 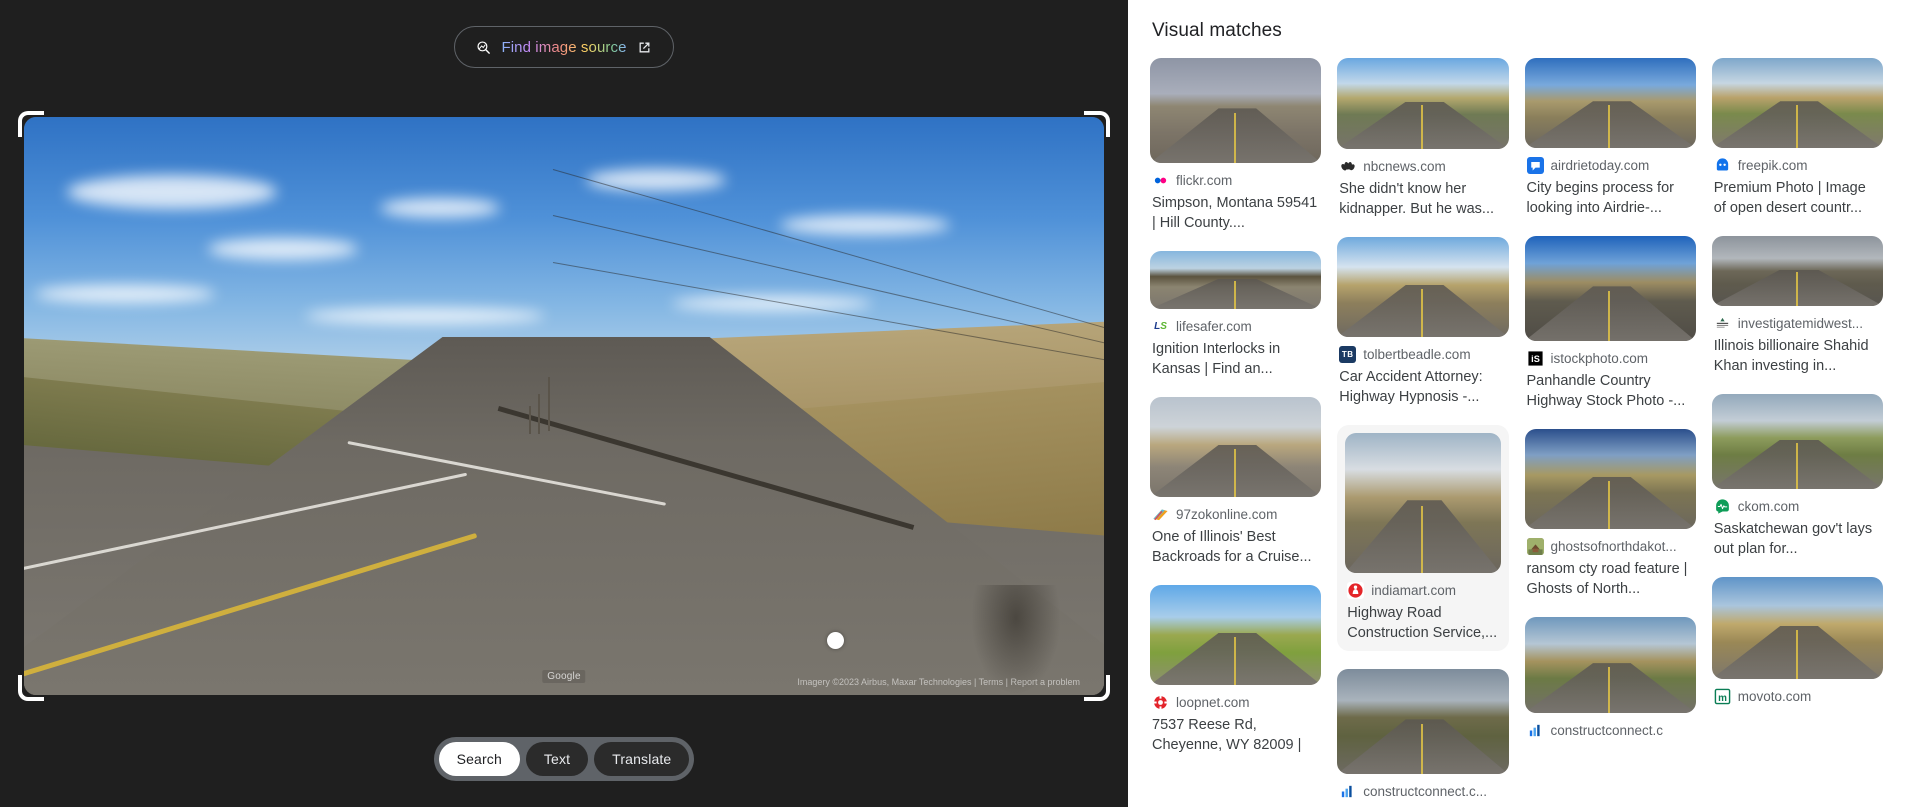 I want to click on visual-match-title: 7537 Reese Rd, Cheyenne, WY 82009 |, so click(x=1235, y=735).